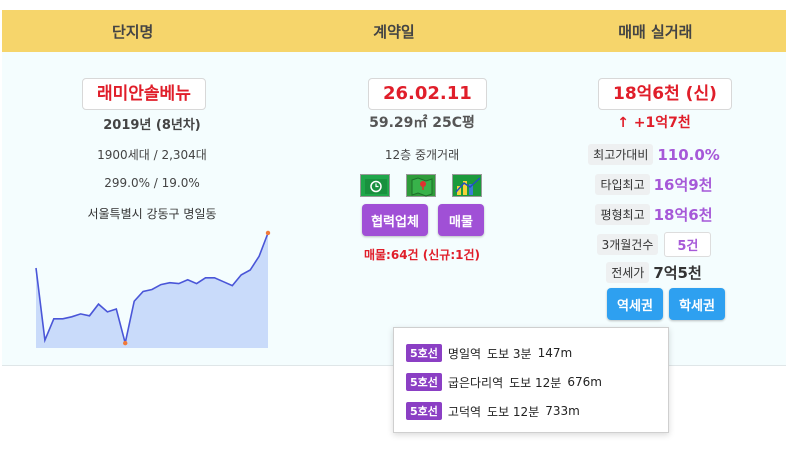 This screenshot has width=792, height=450. Describe the element at coordinates (268, 233) in the screenshot. I see `chart-max-point` at that location.